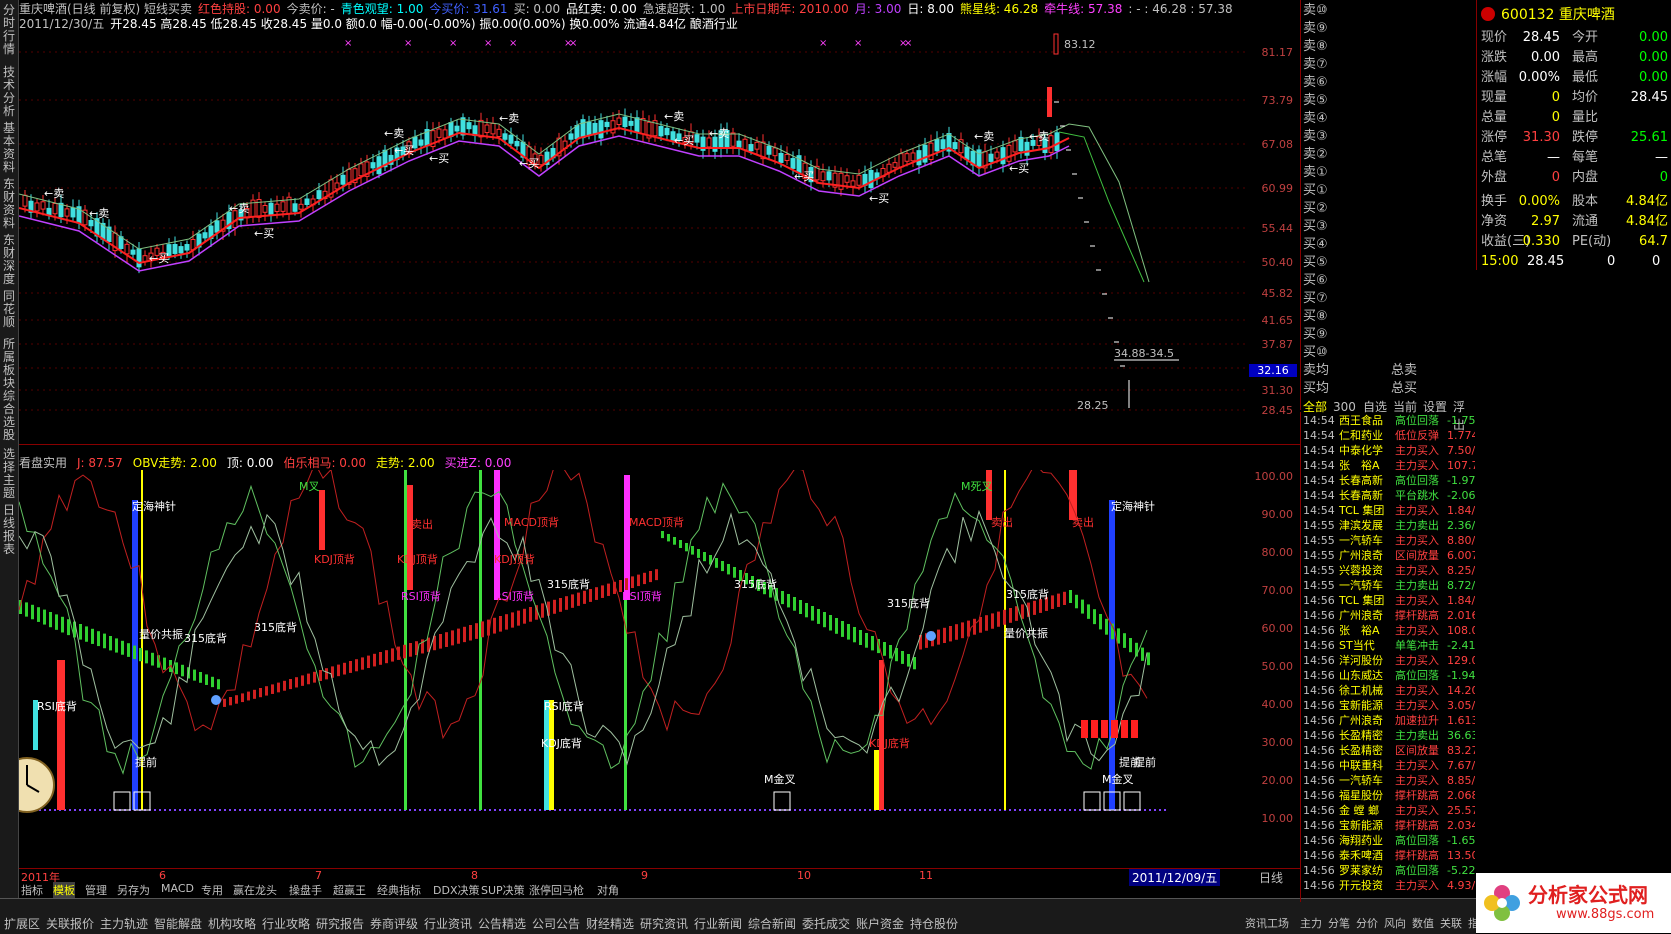 This screenshot has height=934, width=1671. Describe the element at coordinates (64, 890) in the screenshot. I see `indicator-tab: 模板` at that location.